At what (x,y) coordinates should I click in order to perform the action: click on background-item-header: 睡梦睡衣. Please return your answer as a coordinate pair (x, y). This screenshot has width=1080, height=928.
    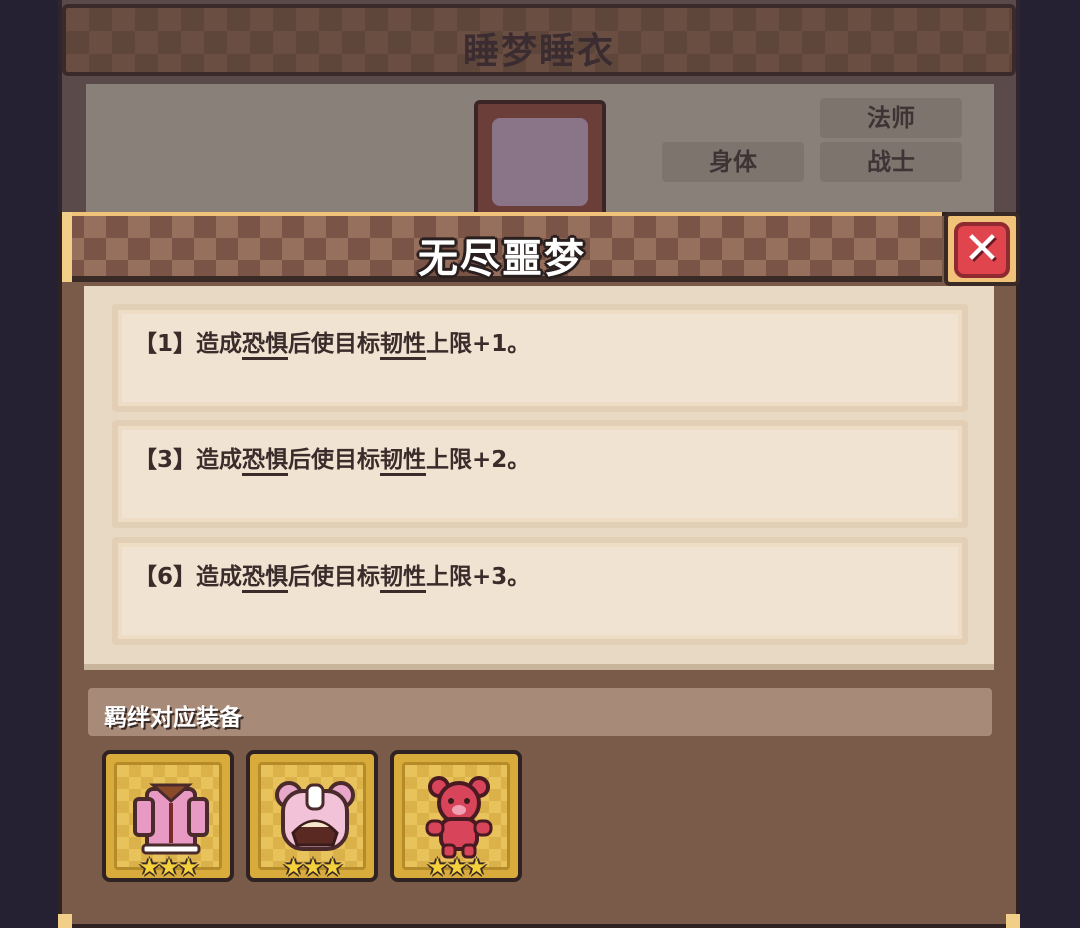
    Looking at the image, I should click on (539, 40).